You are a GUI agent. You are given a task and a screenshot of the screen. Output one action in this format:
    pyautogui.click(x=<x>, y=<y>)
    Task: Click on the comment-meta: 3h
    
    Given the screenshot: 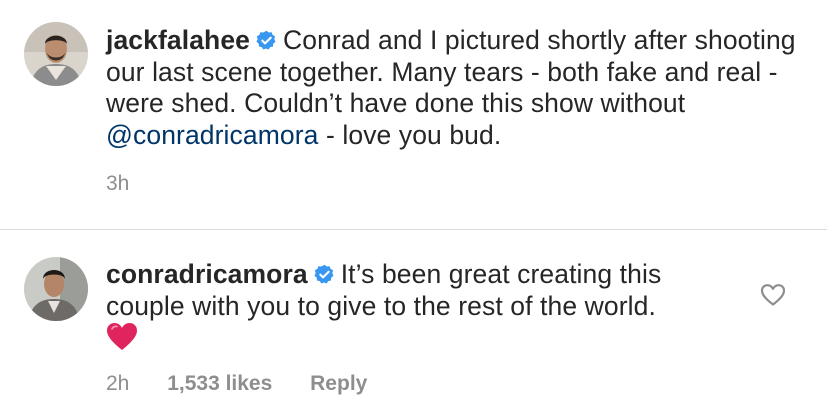 What is the action you would take?
    pyautogui.click(x=133, y=184)
    